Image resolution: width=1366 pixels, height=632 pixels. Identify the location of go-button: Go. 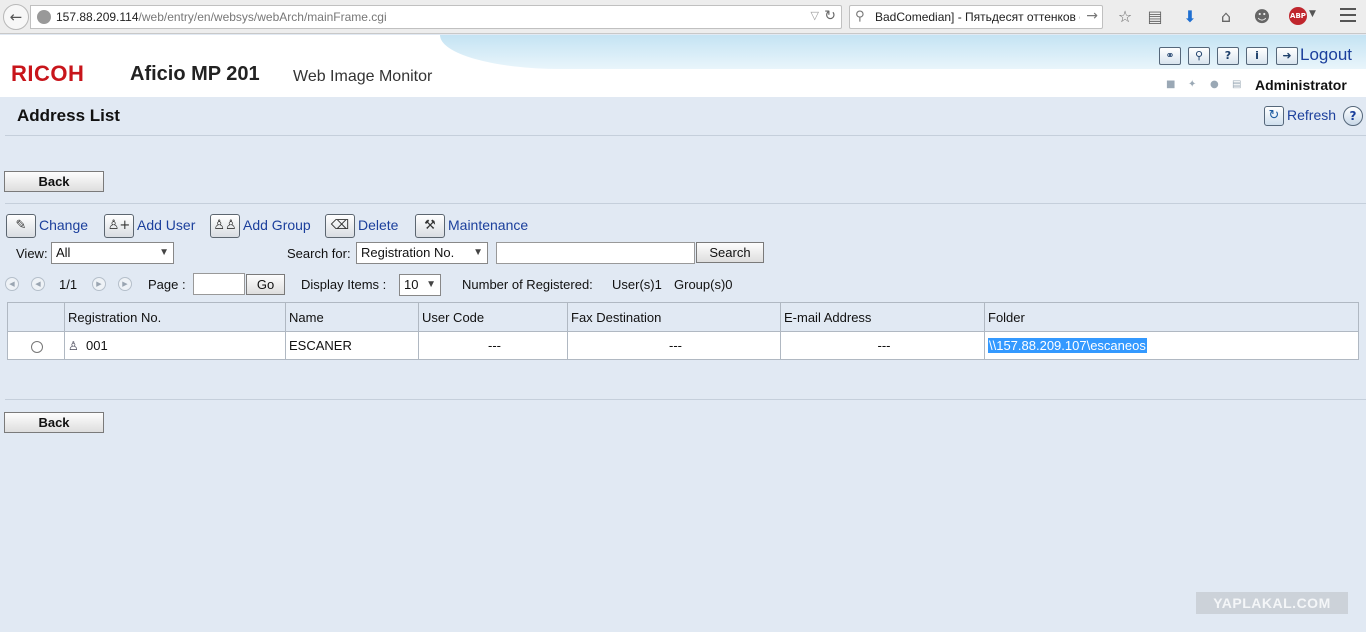
(265, 284).